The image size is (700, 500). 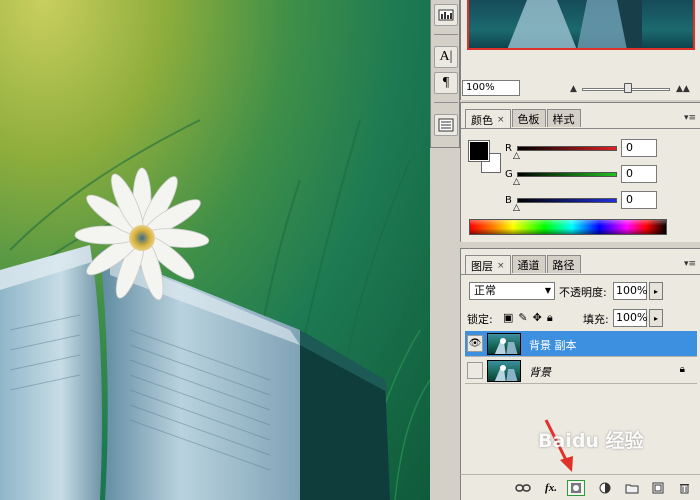 What do you see at coordinates (508, 148) in the screenshot?
I see `channel-r-label: R` at bounding box center [508, 148].